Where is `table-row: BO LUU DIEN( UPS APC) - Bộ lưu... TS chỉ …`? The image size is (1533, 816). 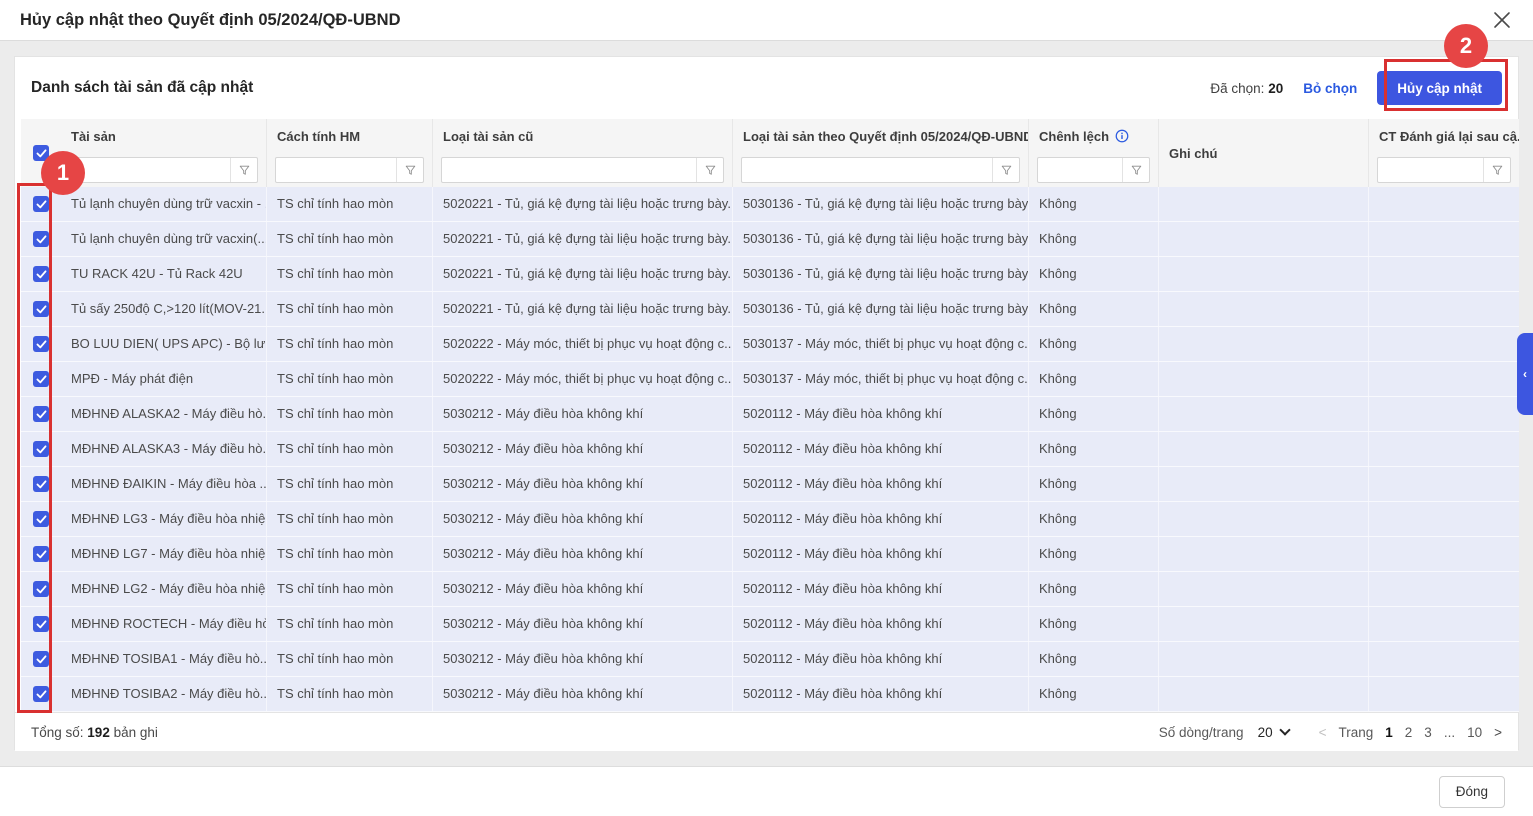
table-row: BO LUU DIEN( UPS APC) - Bộ lưu... TS chỉ … is located at coordinates (770, 344).